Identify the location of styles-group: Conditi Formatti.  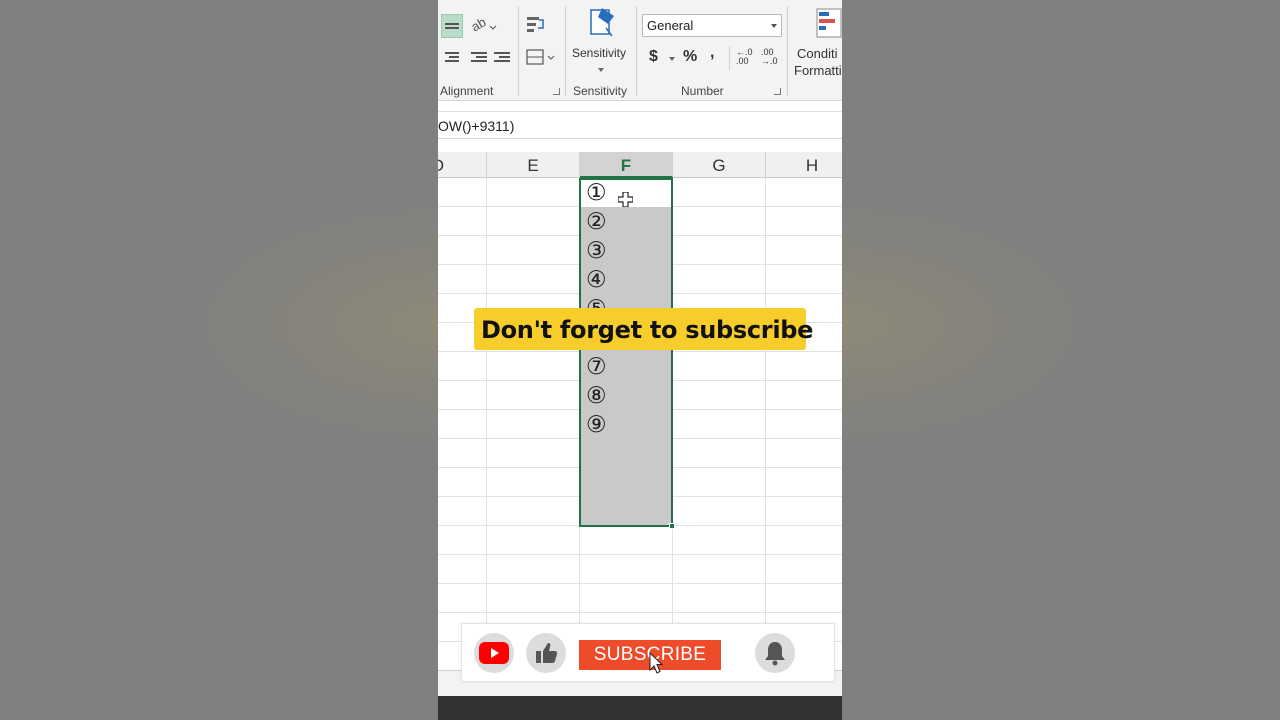
(815, 50).